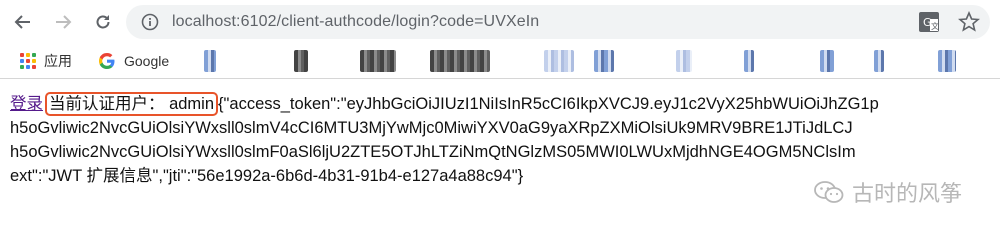 This screenshot has width=1000, height=240. What do you see at coordinates (107, 61) in the screenshot?
I see `google-icon` at bounding box center [107, 61].